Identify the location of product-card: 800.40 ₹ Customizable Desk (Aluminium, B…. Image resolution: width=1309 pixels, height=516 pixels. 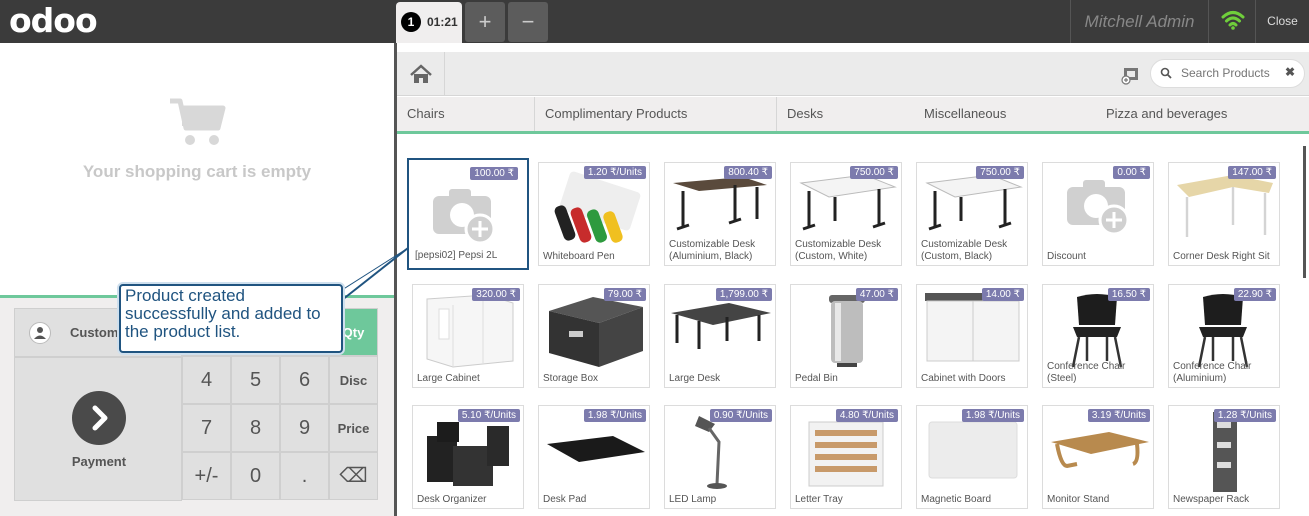
(720, 214).